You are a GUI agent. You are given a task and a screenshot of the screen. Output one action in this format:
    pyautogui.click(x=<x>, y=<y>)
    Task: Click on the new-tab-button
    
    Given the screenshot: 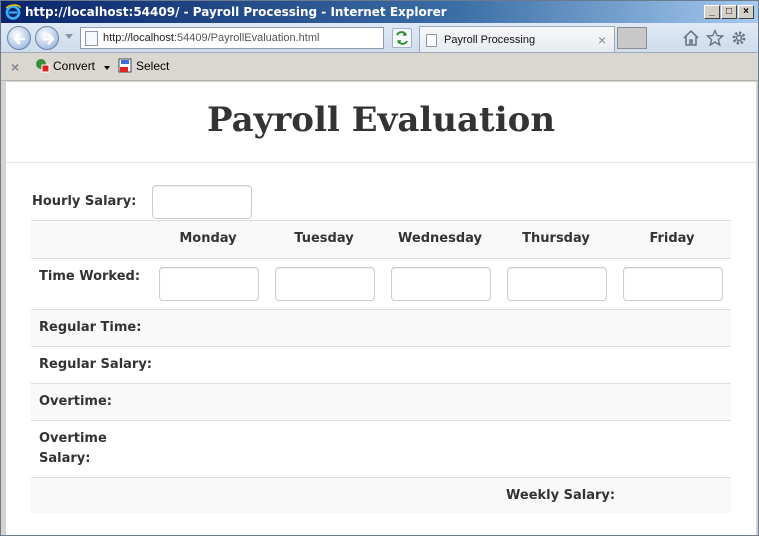 What is the action you would take?
    pyautogui.click(x=632, y=38)
    